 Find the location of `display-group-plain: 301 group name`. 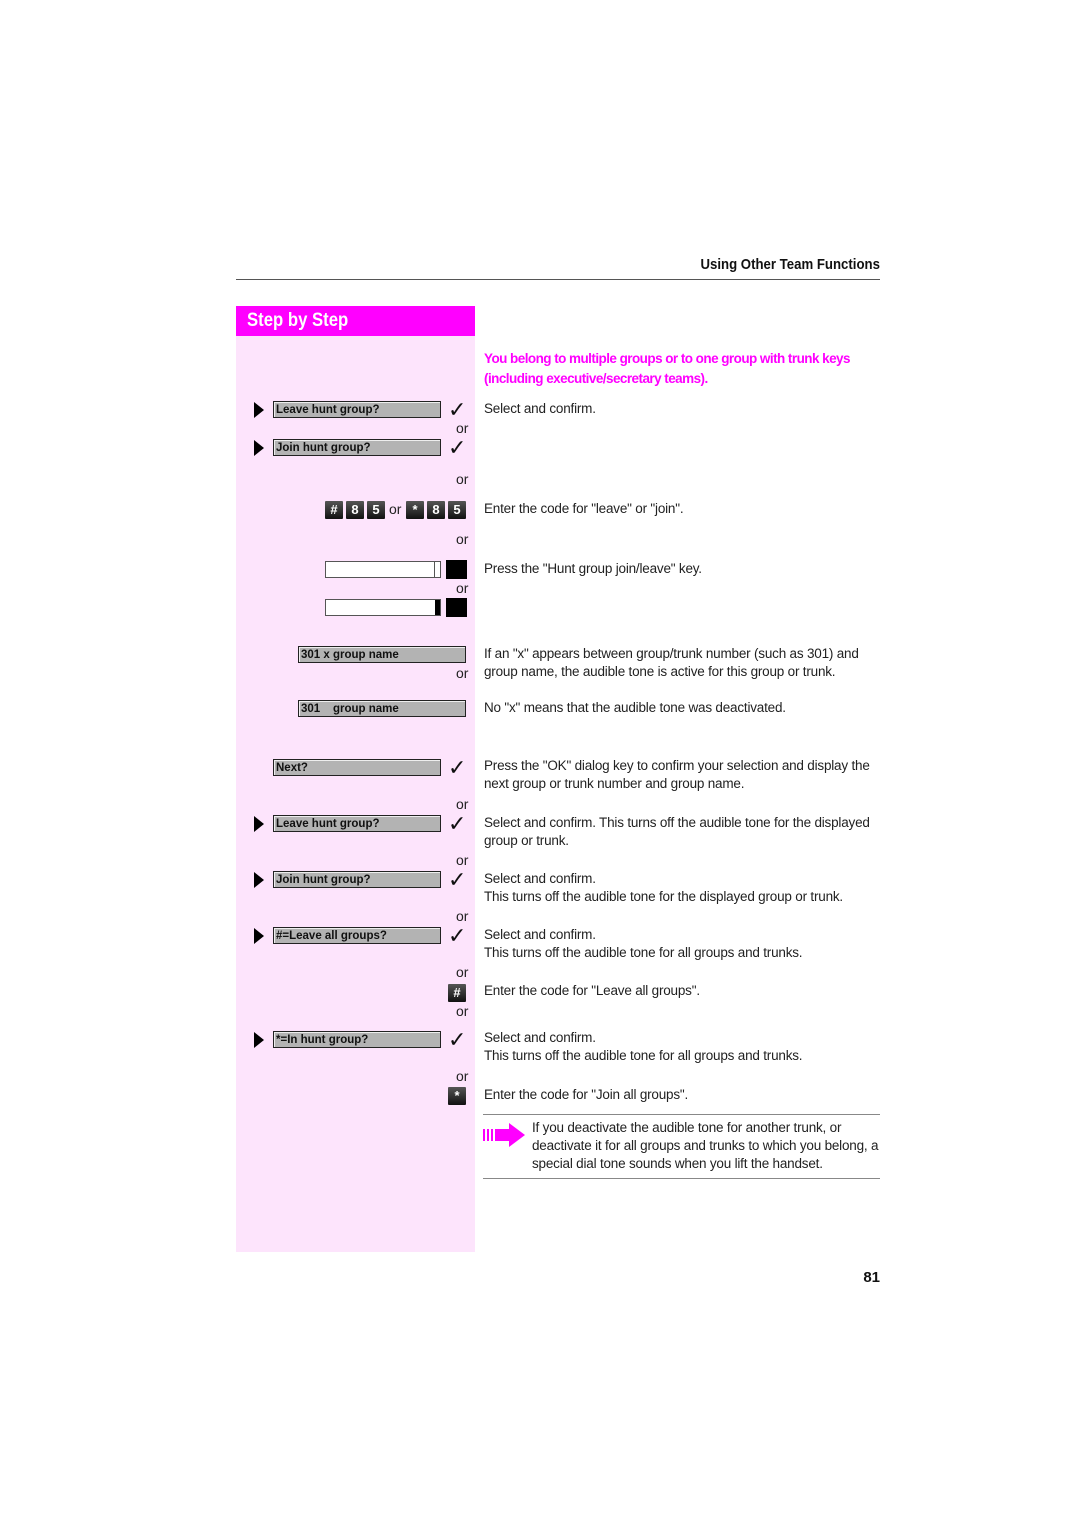

display-group-plain: 301 group name is located at coordinates (382, 708).